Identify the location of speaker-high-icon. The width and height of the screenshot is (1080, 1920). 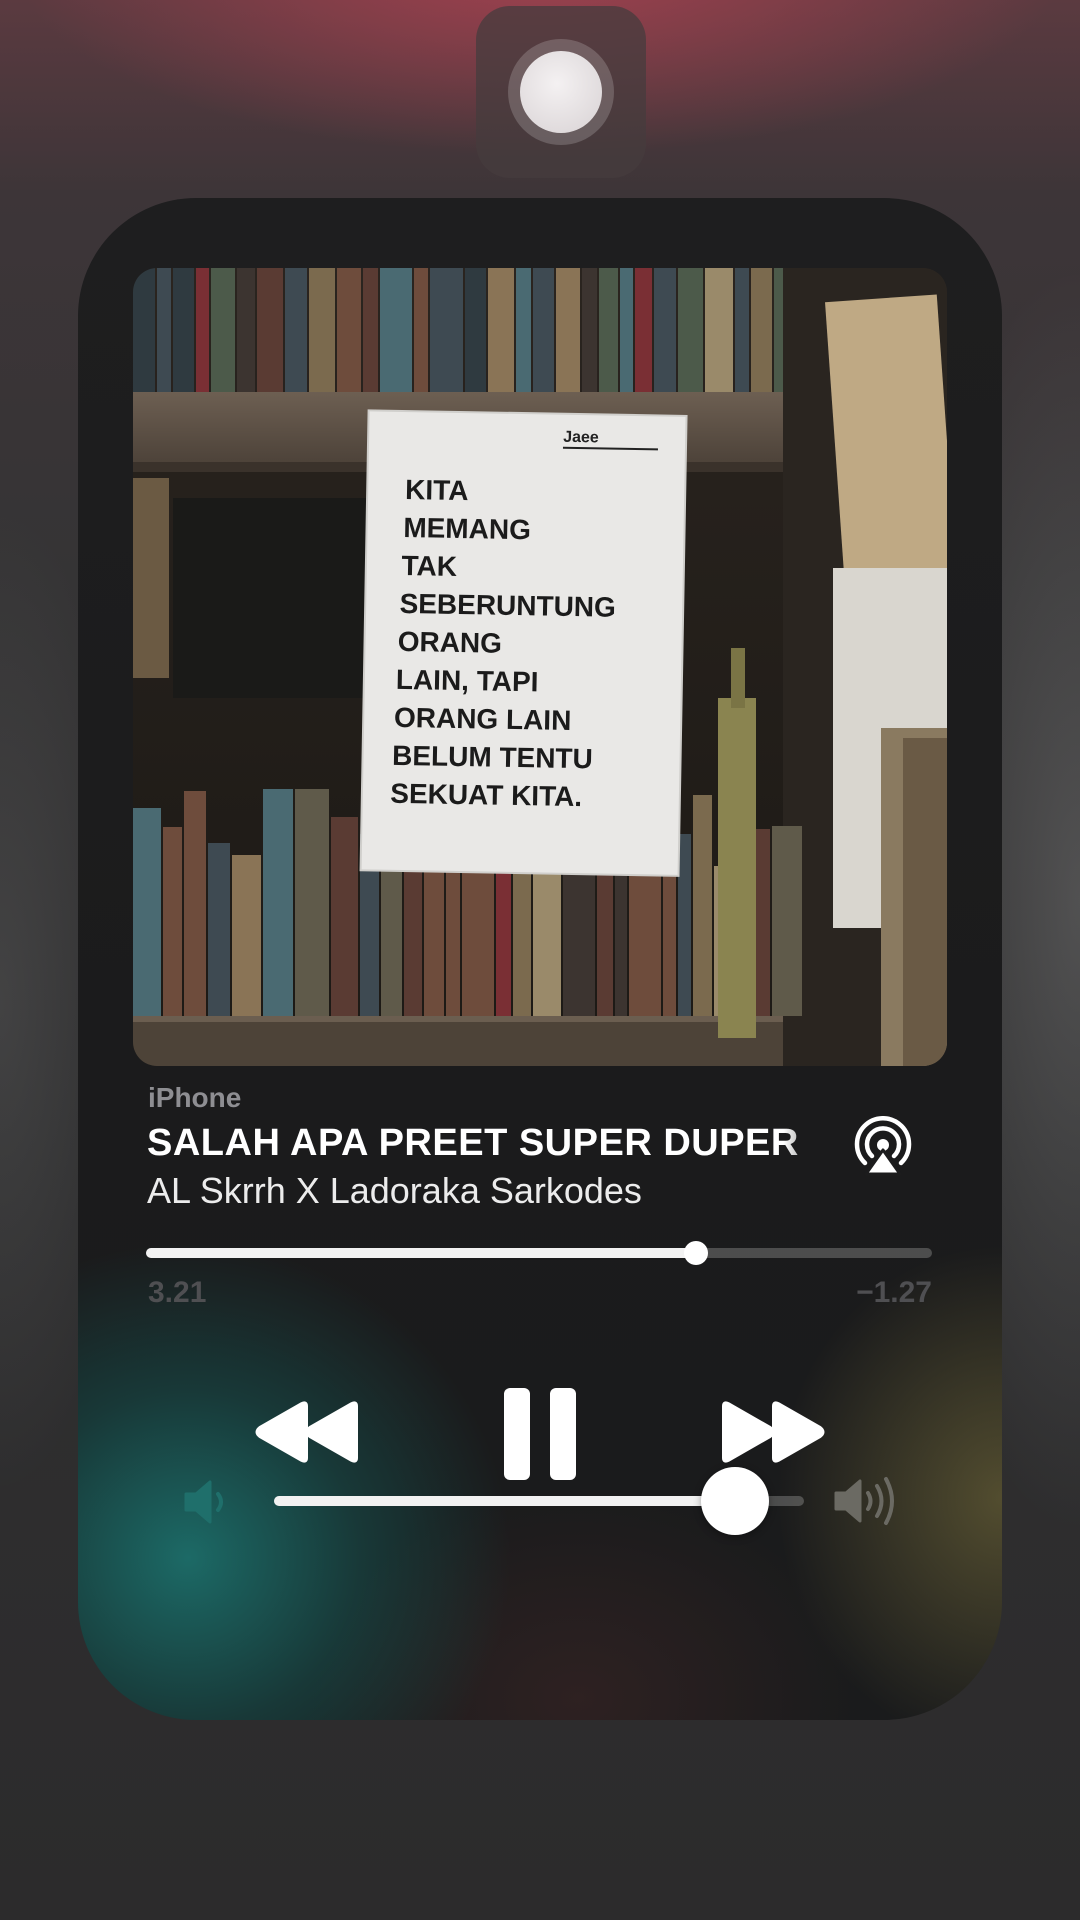
(869, 1501).